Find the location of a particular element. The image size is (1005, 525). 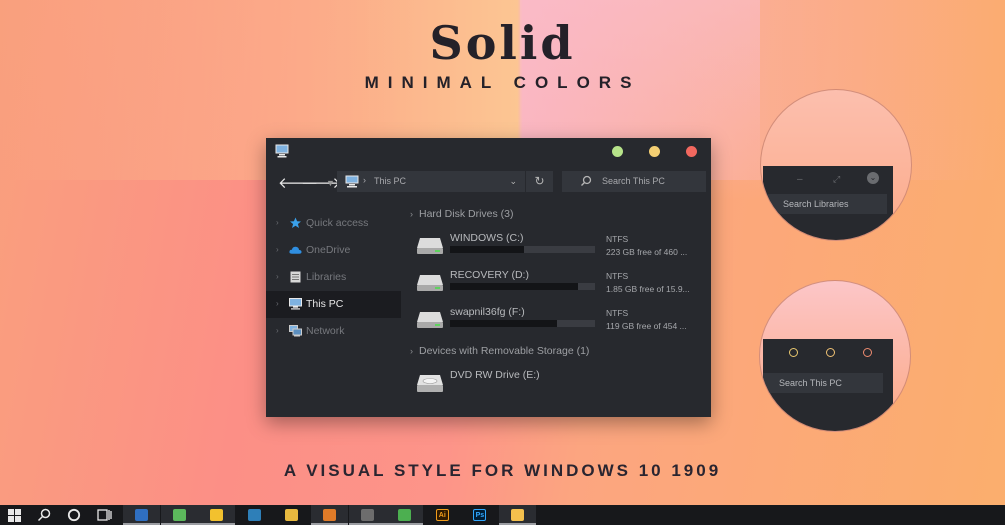

drive-item-dvd: DVD RW Drive (E:) is located at coordinates (558, 384).